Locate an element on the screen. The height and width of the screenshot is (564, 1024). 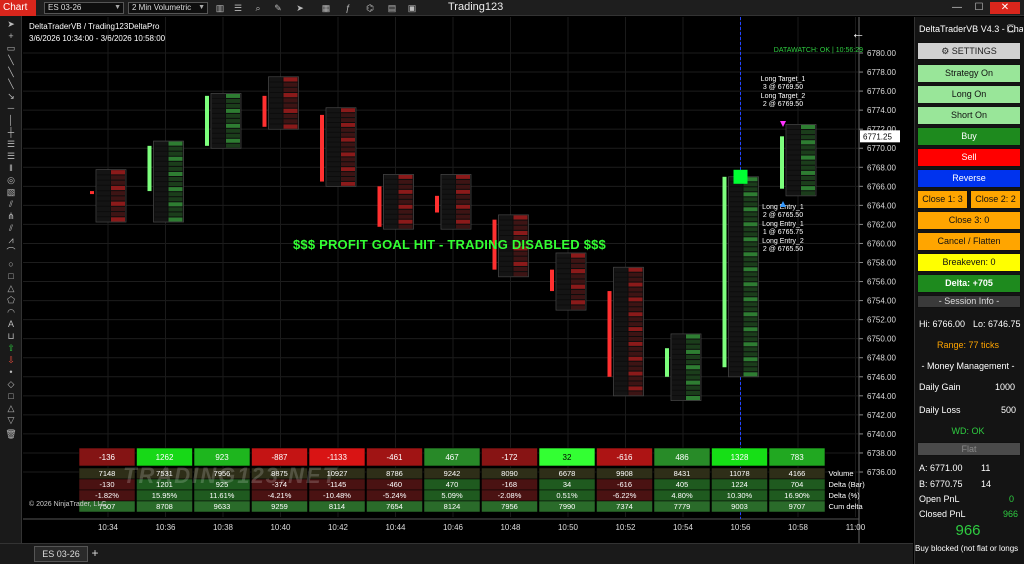
crosshair-icon: + is located at coordinates (11, 36).